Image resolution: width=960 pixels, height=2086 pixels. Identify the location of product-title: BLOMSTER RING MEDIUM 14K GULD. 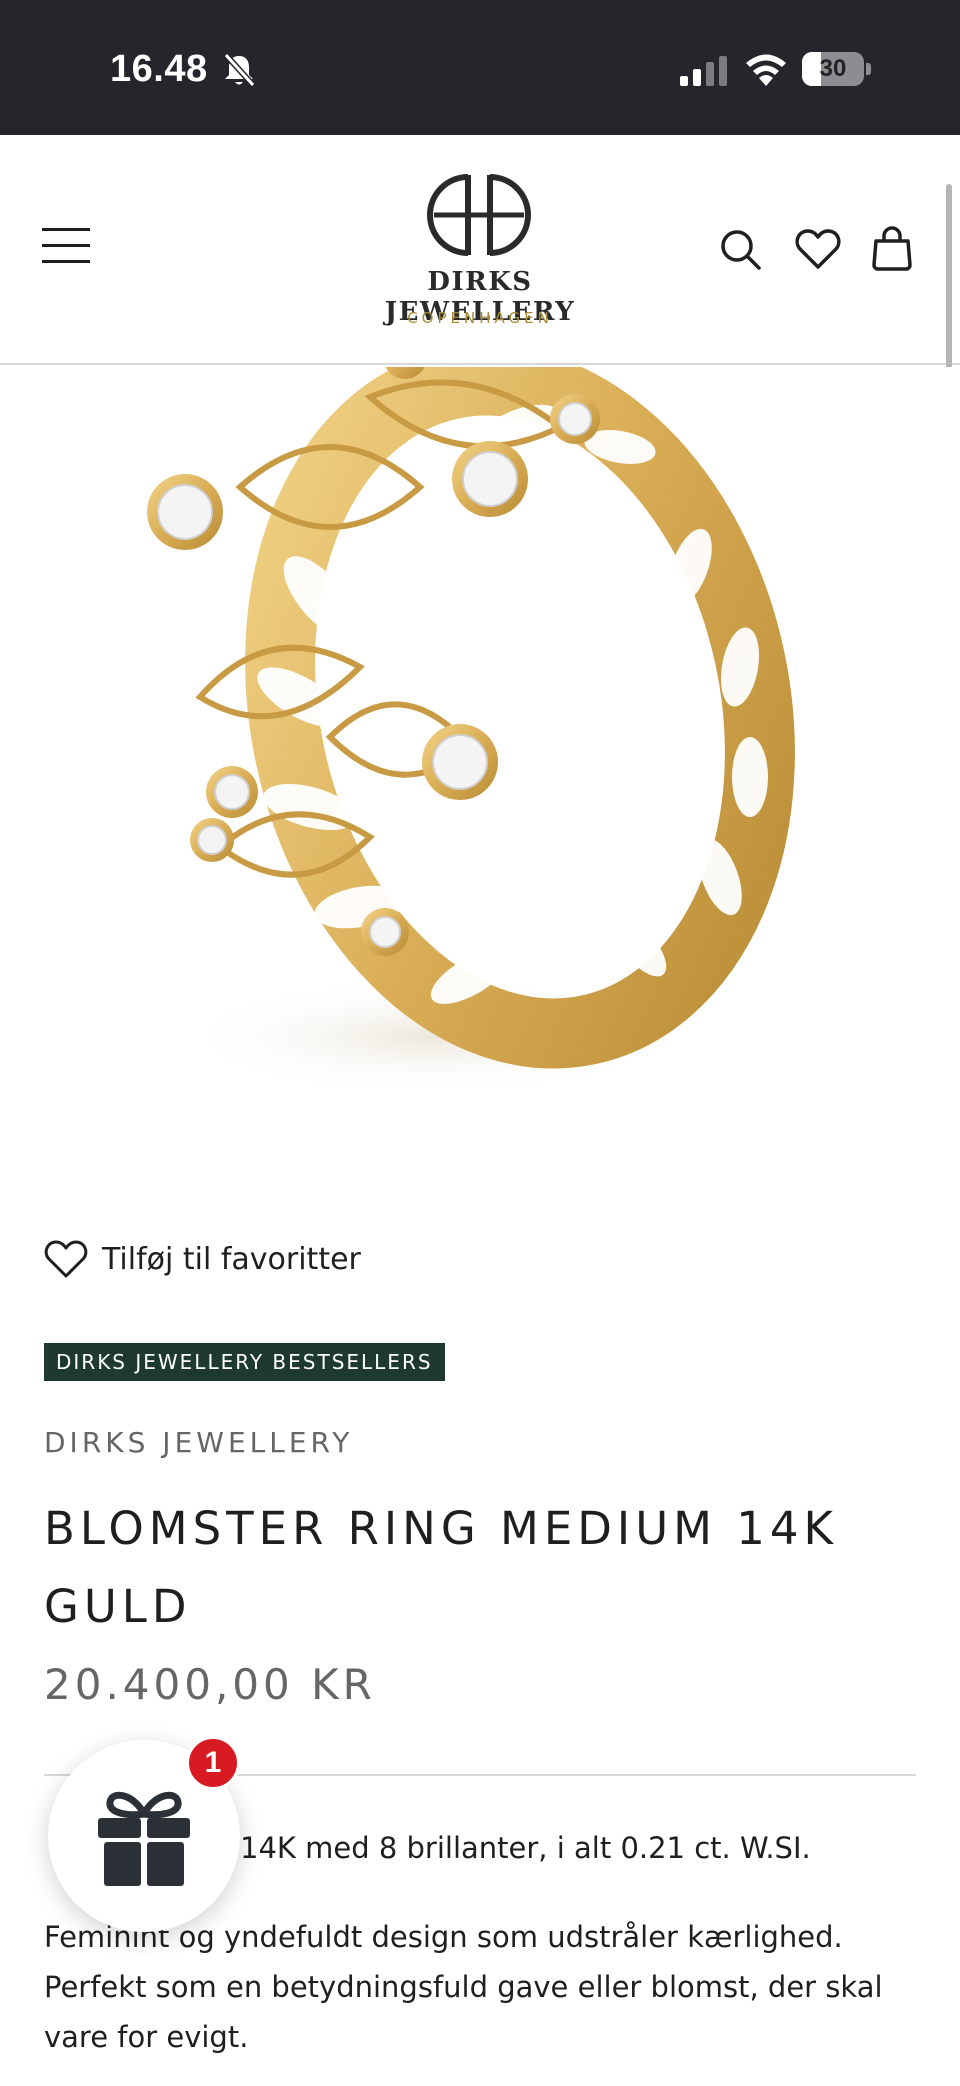
(441, 1567).